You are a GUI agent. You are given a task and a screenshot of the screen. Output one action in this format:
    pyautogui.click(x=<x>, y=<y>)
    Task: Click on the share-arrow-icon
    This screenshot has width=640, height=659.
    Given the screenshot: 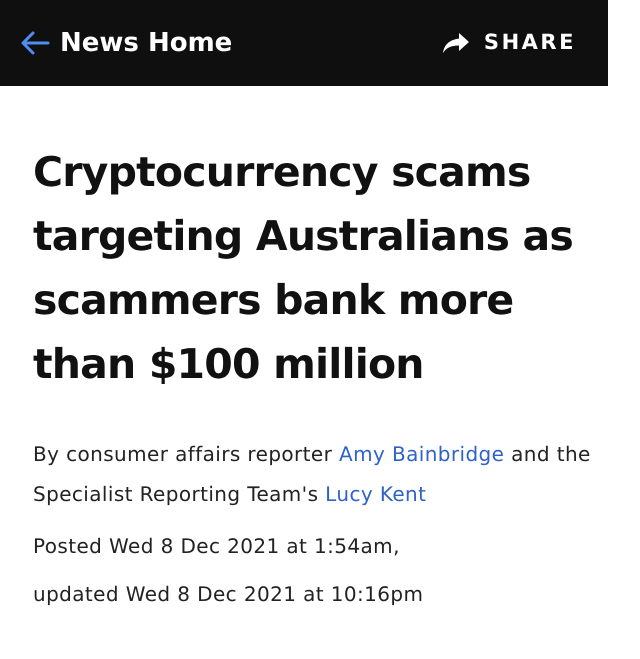 What is the action you would take?
    pyautogui.click(x=456, y=43)
    